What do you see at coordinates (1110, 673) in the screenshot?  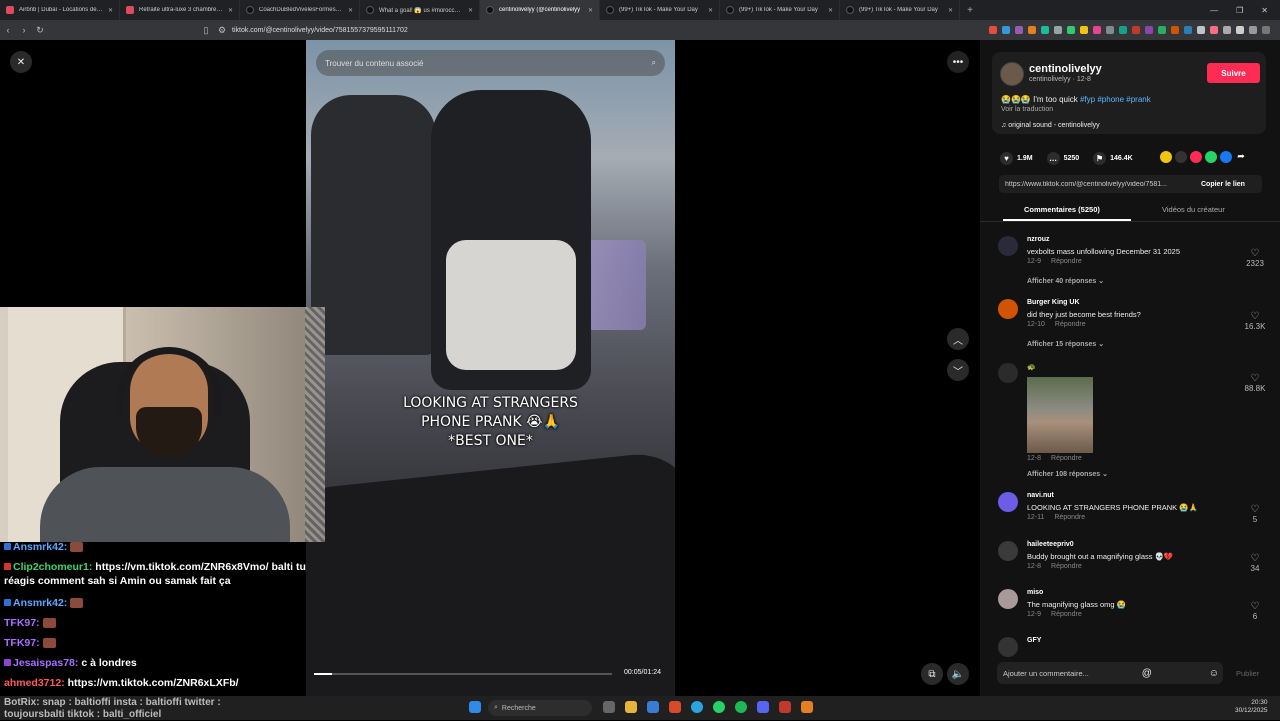 I see `comment-input: Ajouter un commentaire... @ ☺` at bounding box center [1110, 673].